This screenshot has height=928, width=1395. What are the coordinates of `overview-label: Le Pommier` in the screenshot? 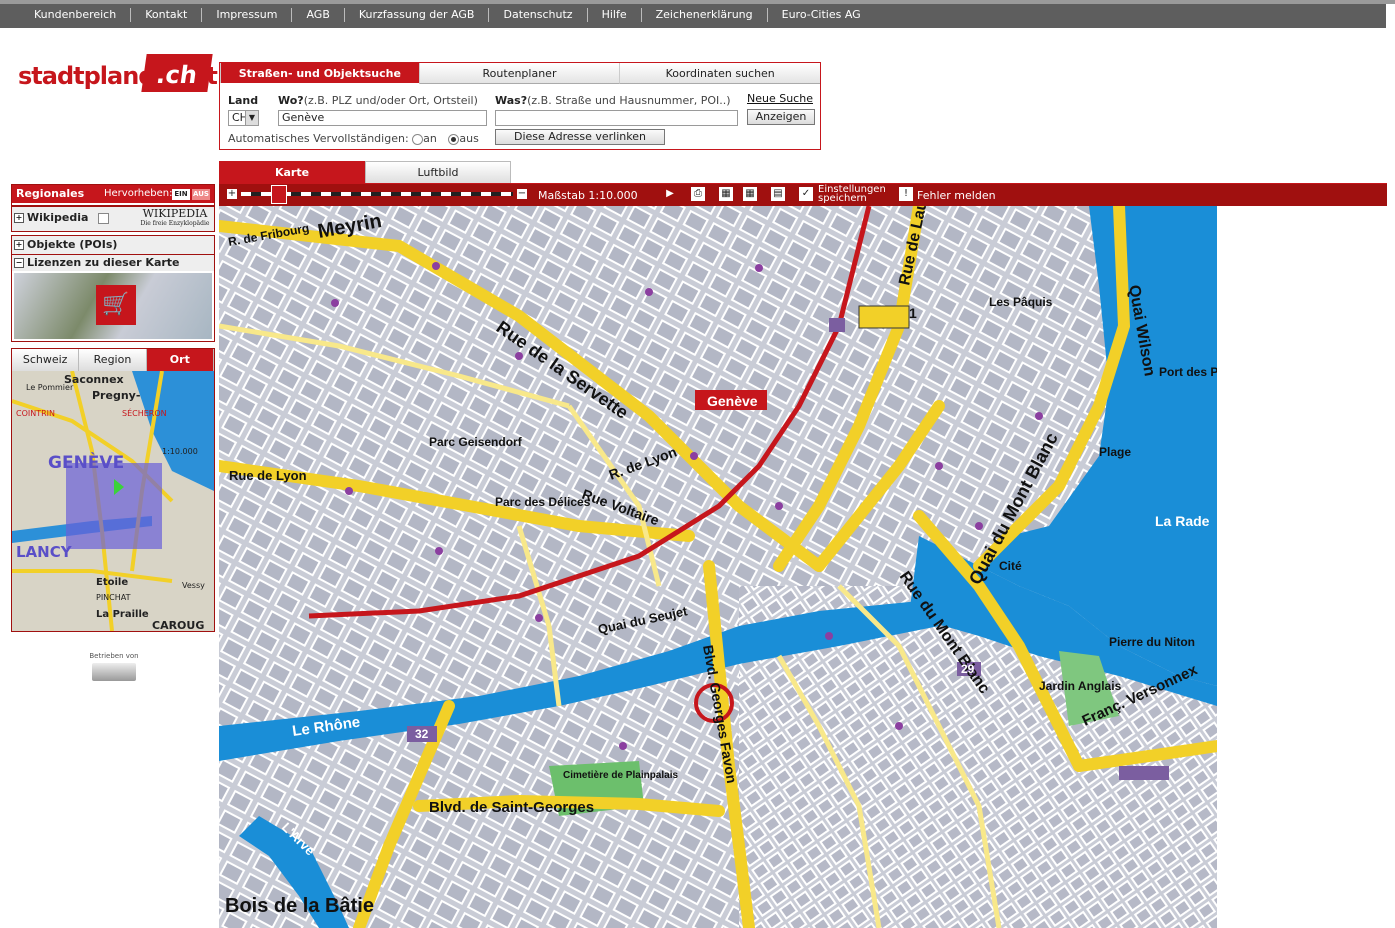 It's located at (50, 387).